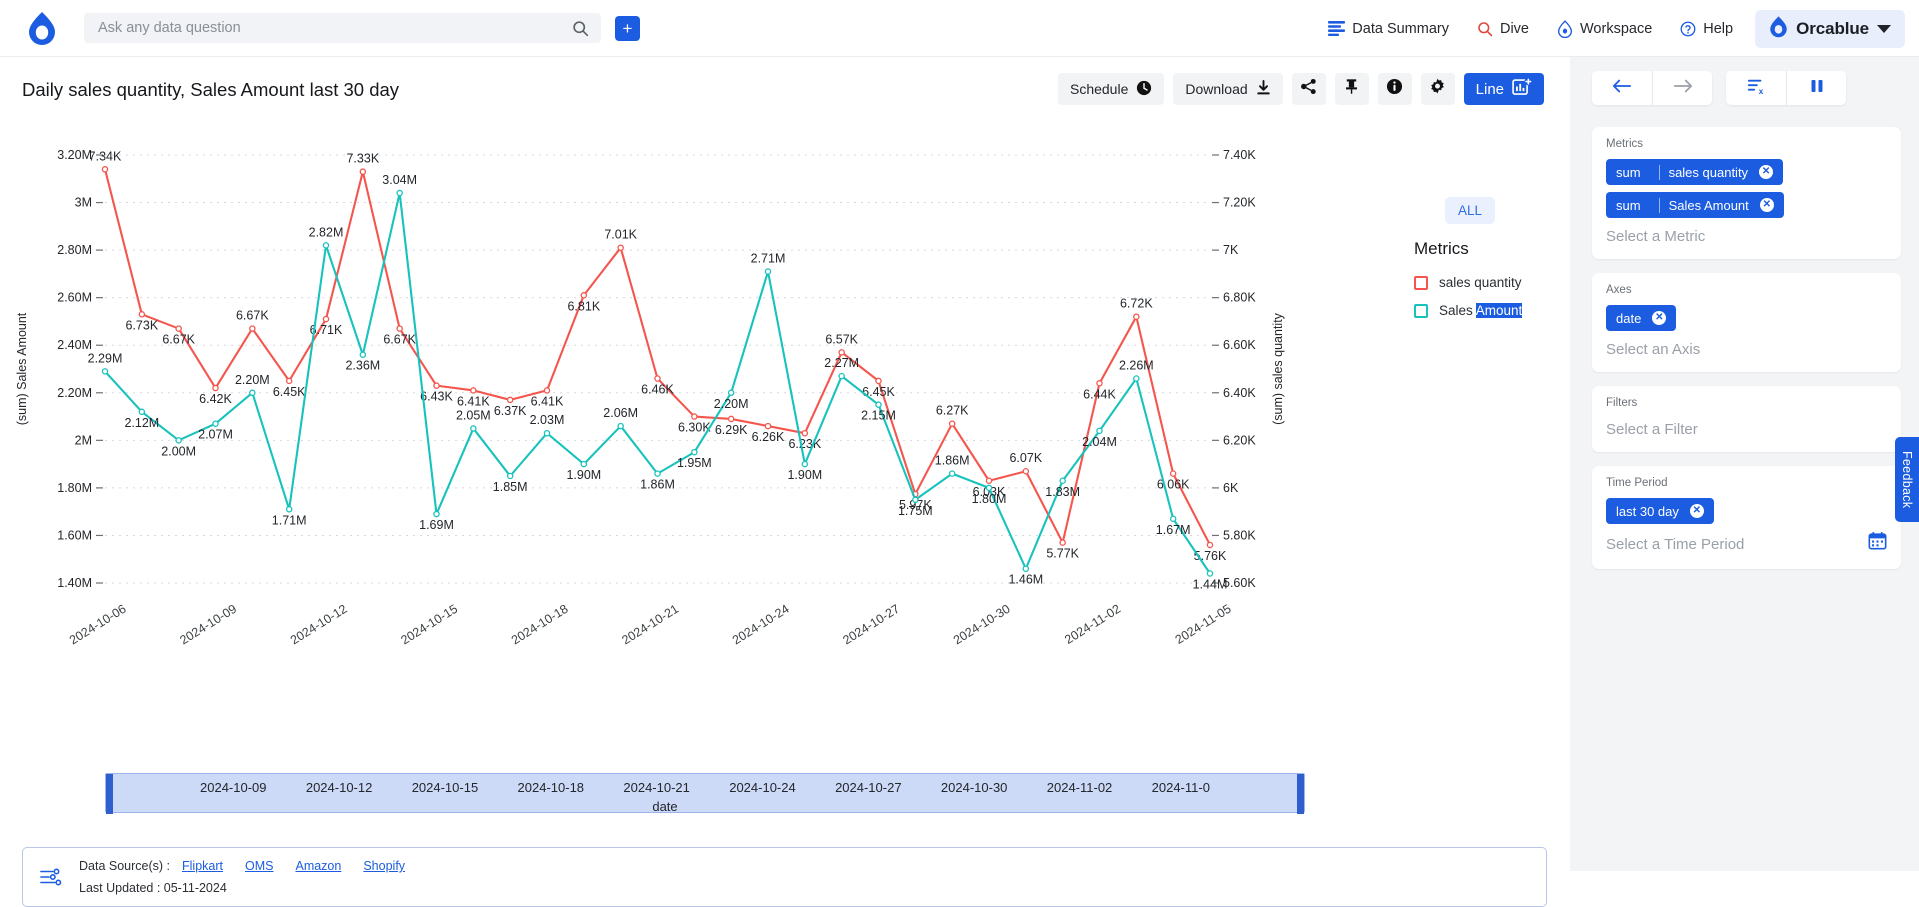  Describe the element at coordinates (731, 430) in the screenshot. I see `data-label: 6.29K` at that location.